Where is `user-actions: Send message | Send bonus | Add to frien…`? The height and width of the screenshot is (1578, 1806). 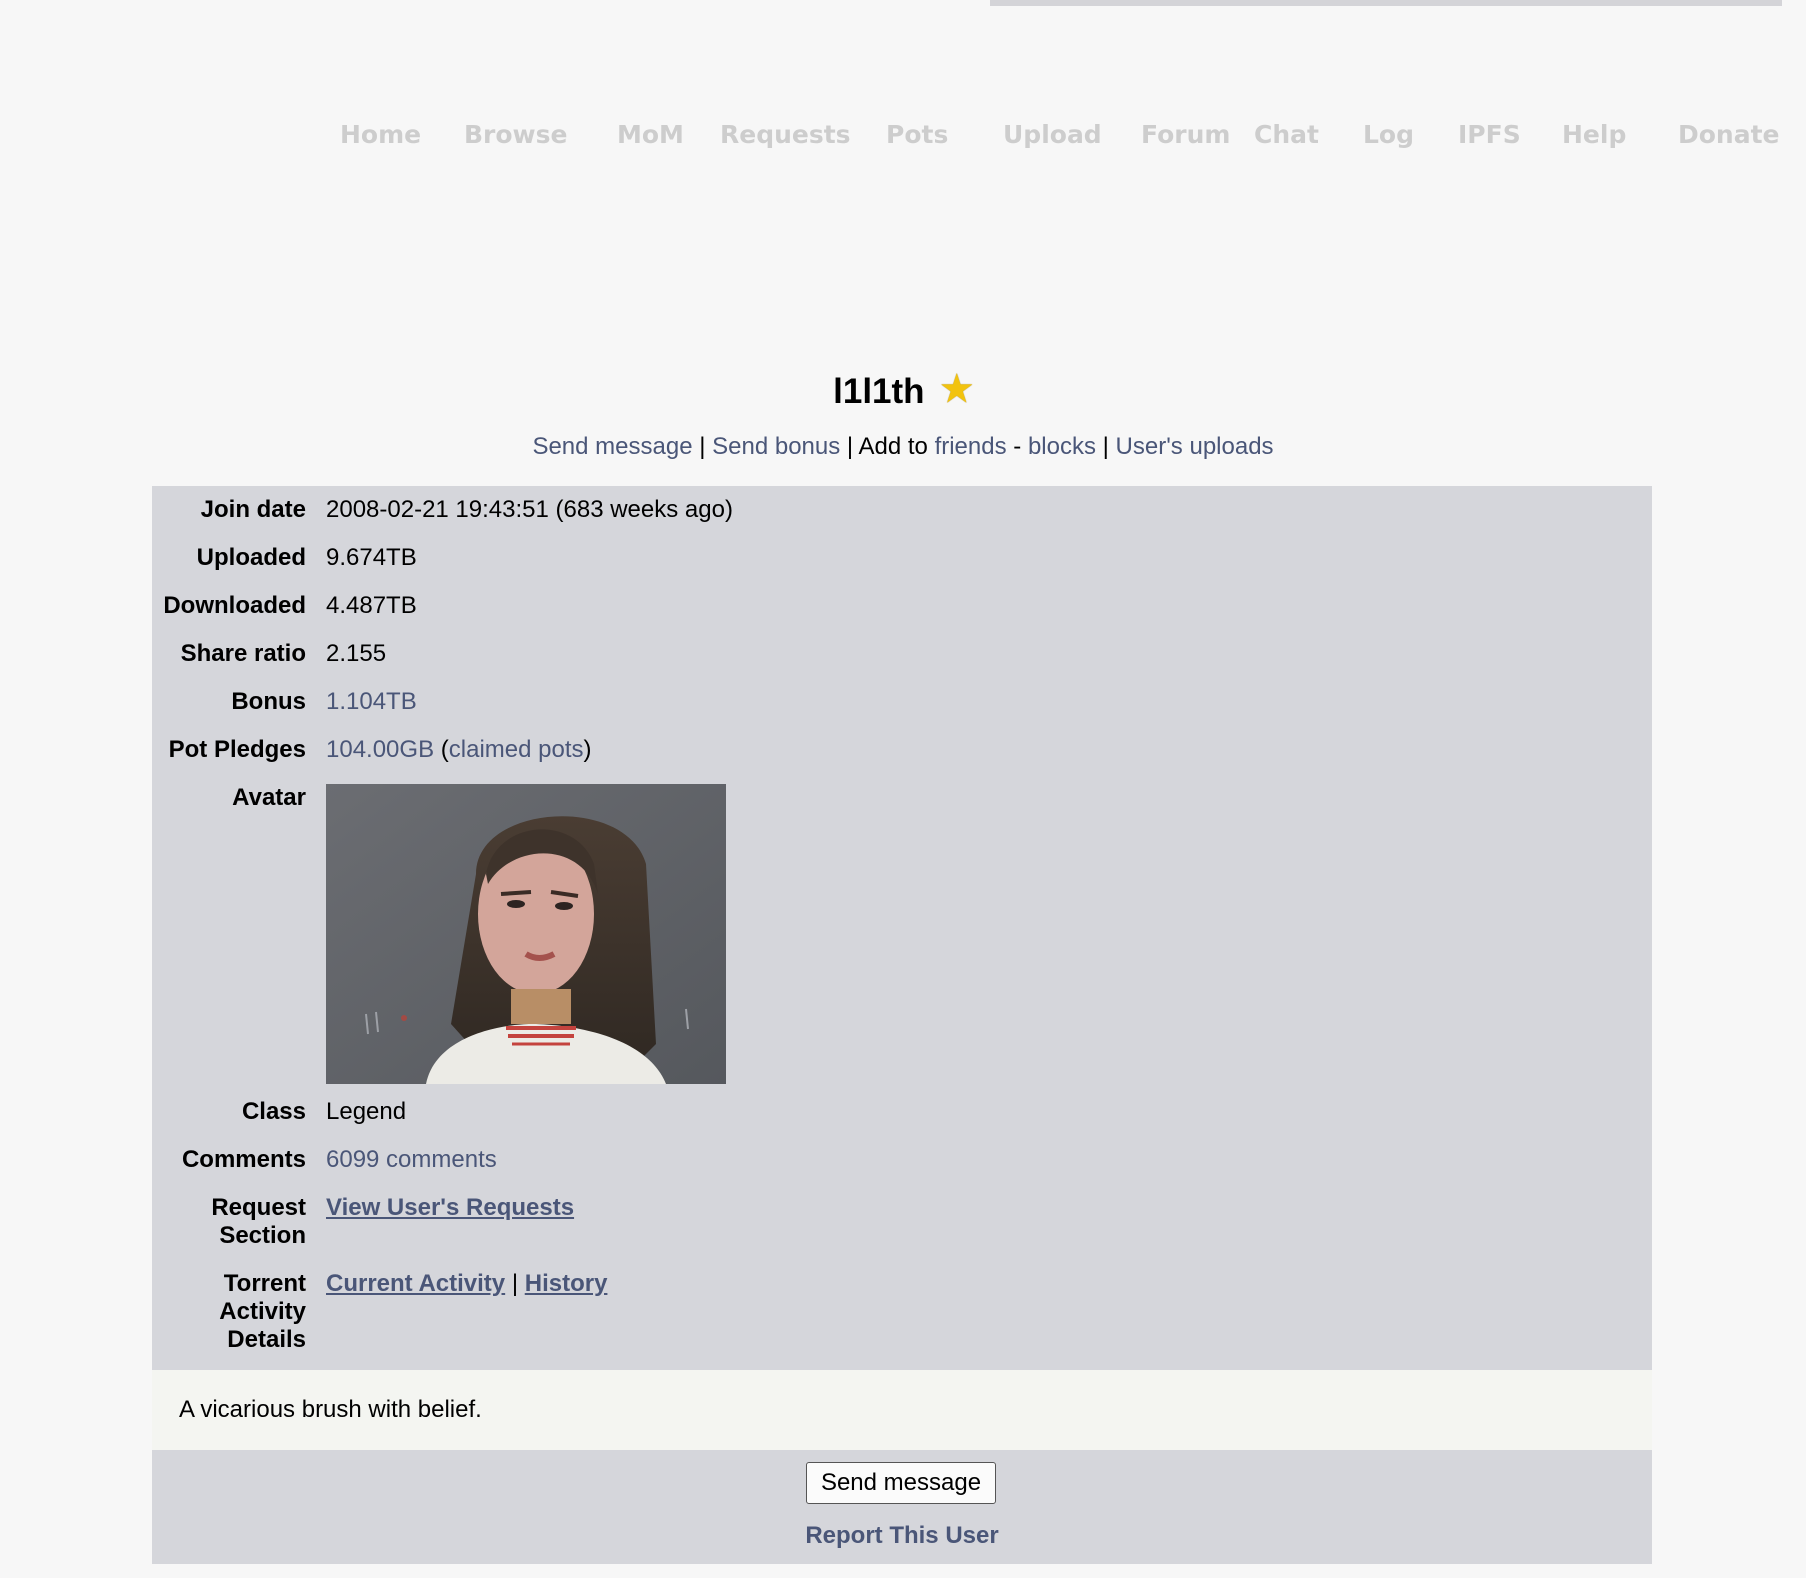
user-actions: Send message | Send bonus | Add to frien… is located at coordinates (903, 447).